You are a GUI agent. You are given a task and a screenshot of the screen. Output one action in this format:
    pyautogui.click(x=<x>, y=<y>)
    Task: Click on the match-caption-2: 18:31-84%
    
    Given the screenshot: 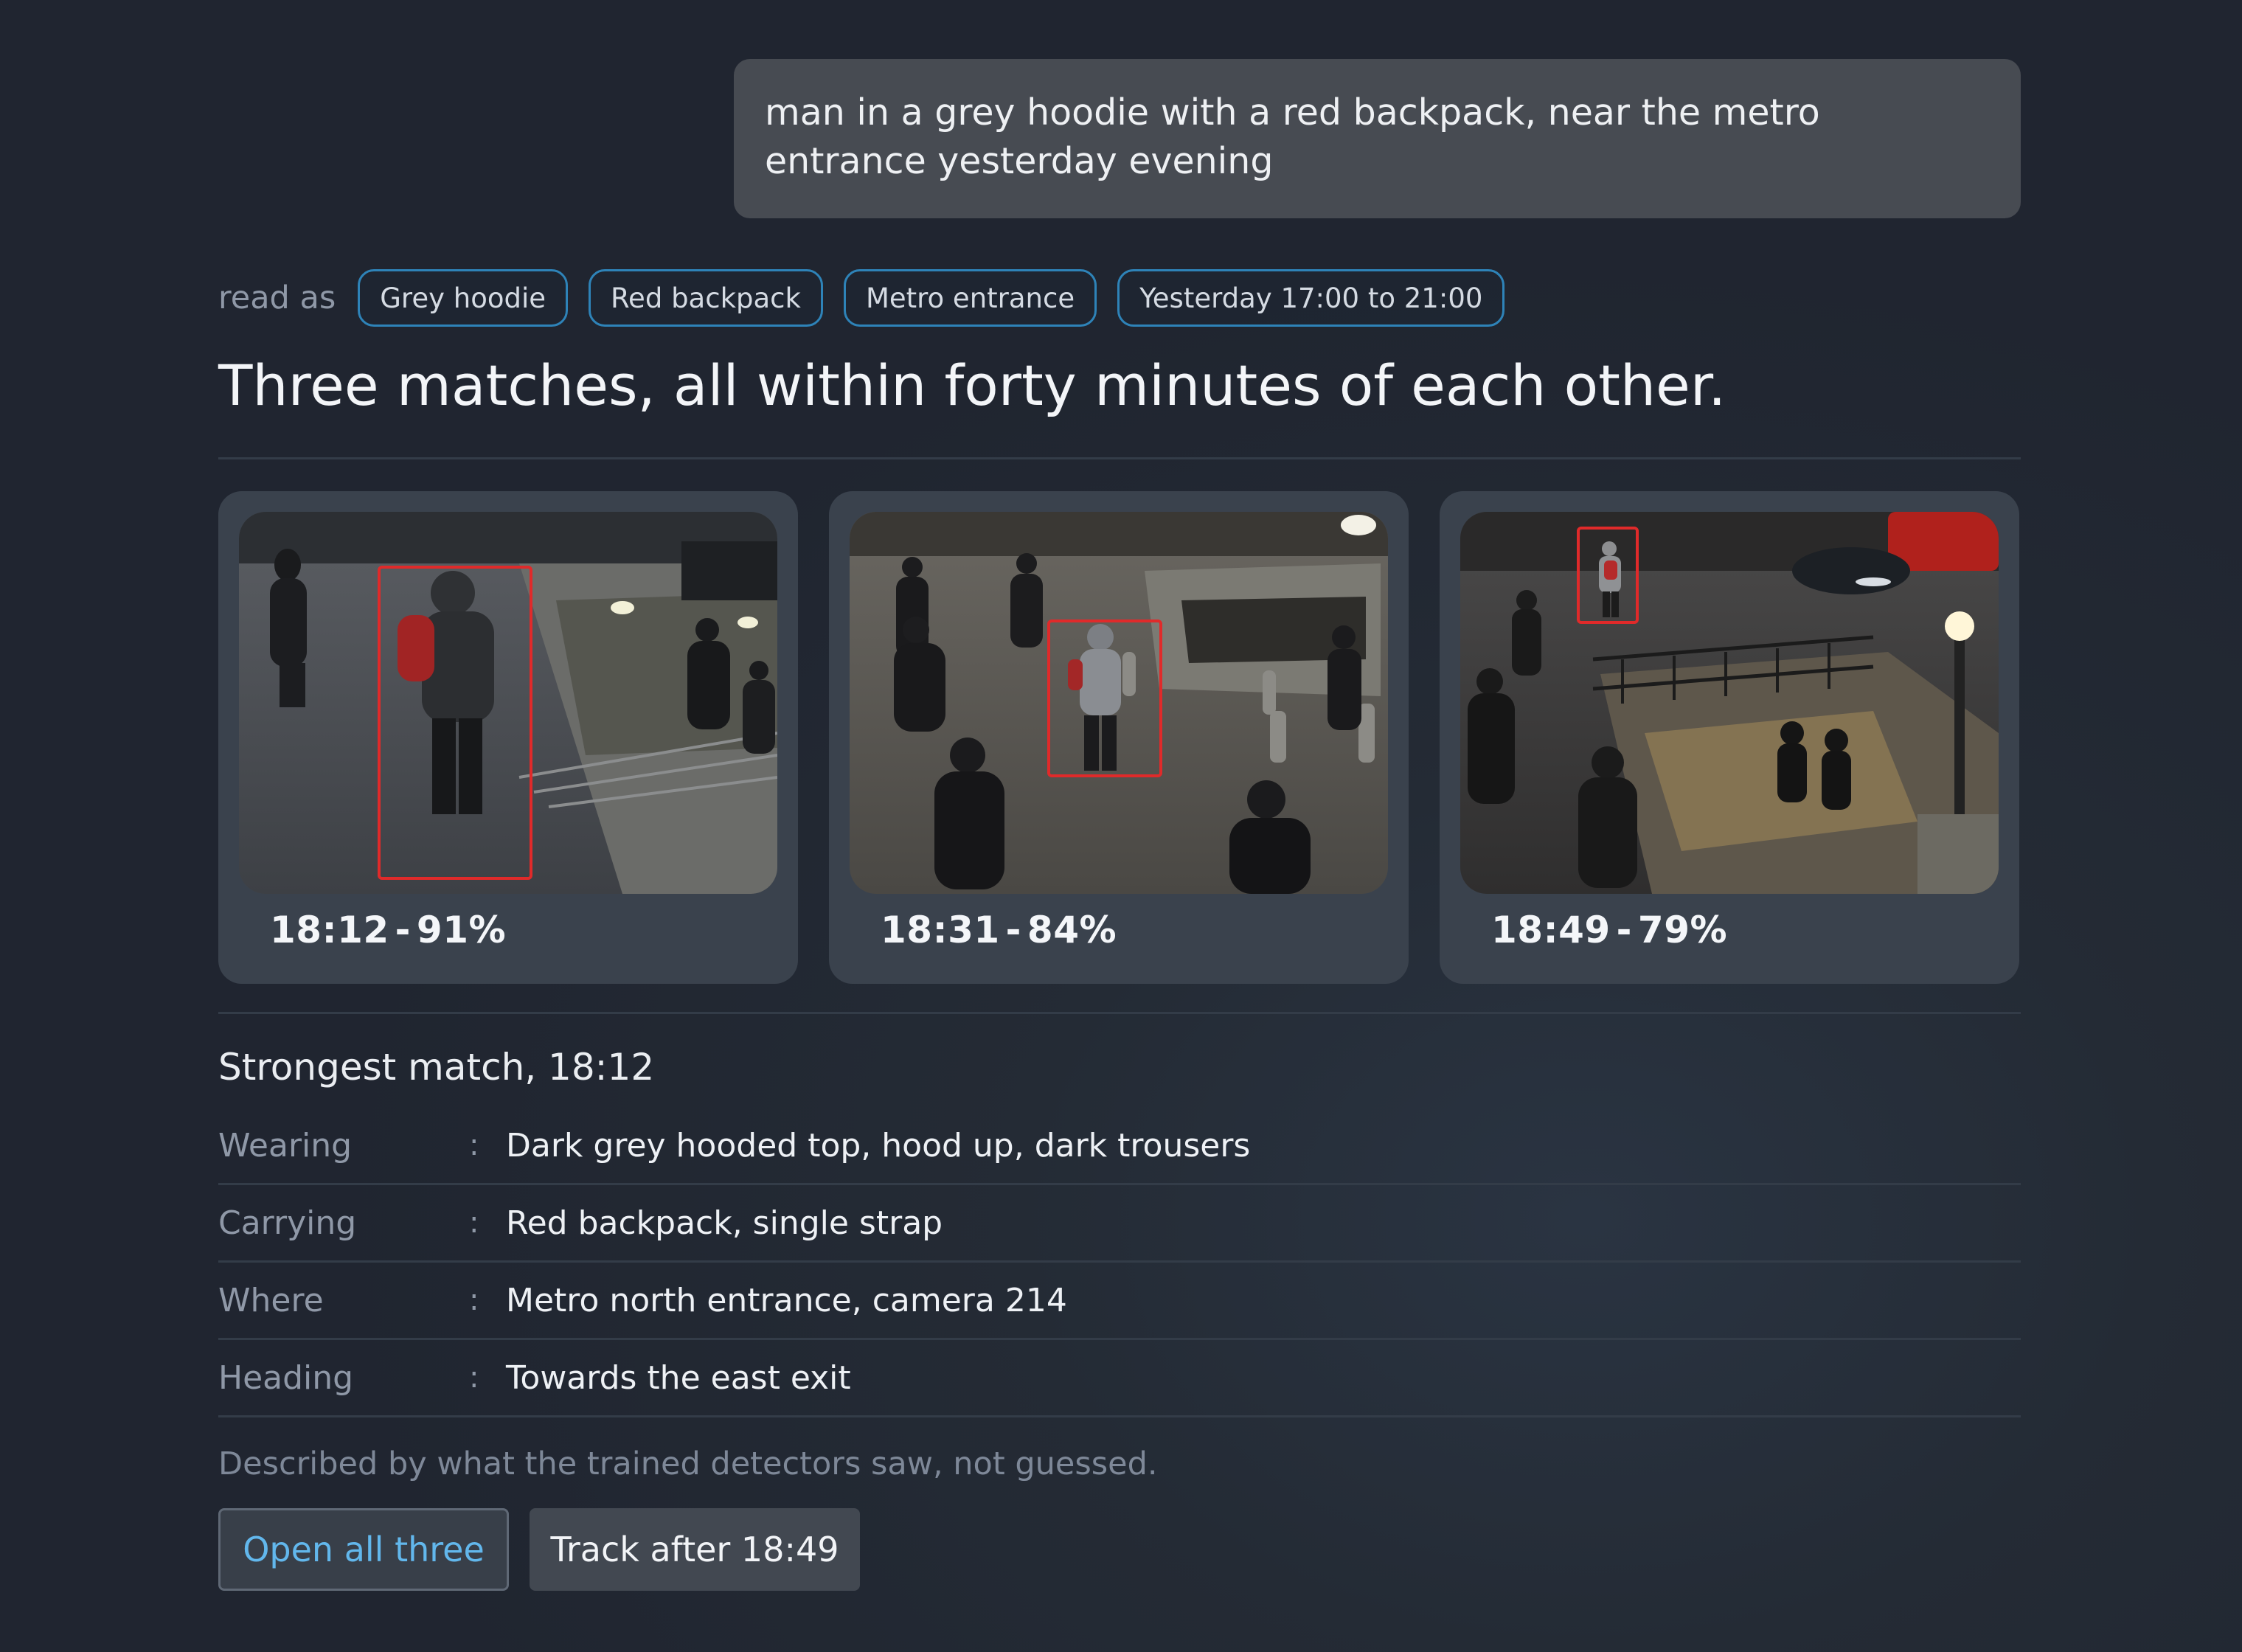 What is the action you would take?
    pyautogui.click(x=999, y=930)
    